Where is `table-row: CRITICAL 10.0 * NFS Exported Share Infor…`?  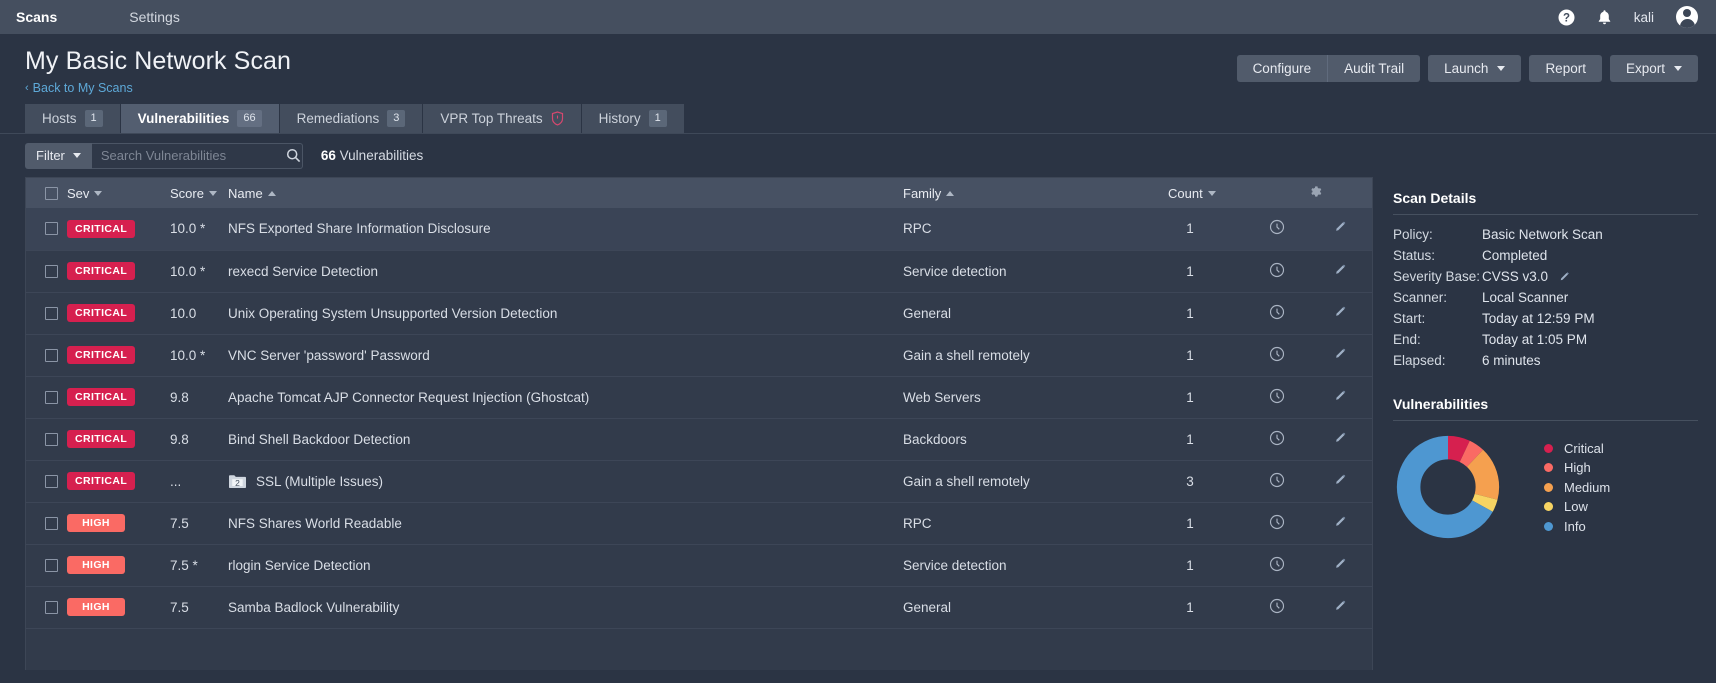 table-row: CRITICAL 10.0 * NFS Exported Share Infor… is located at coordinates (699, 229).